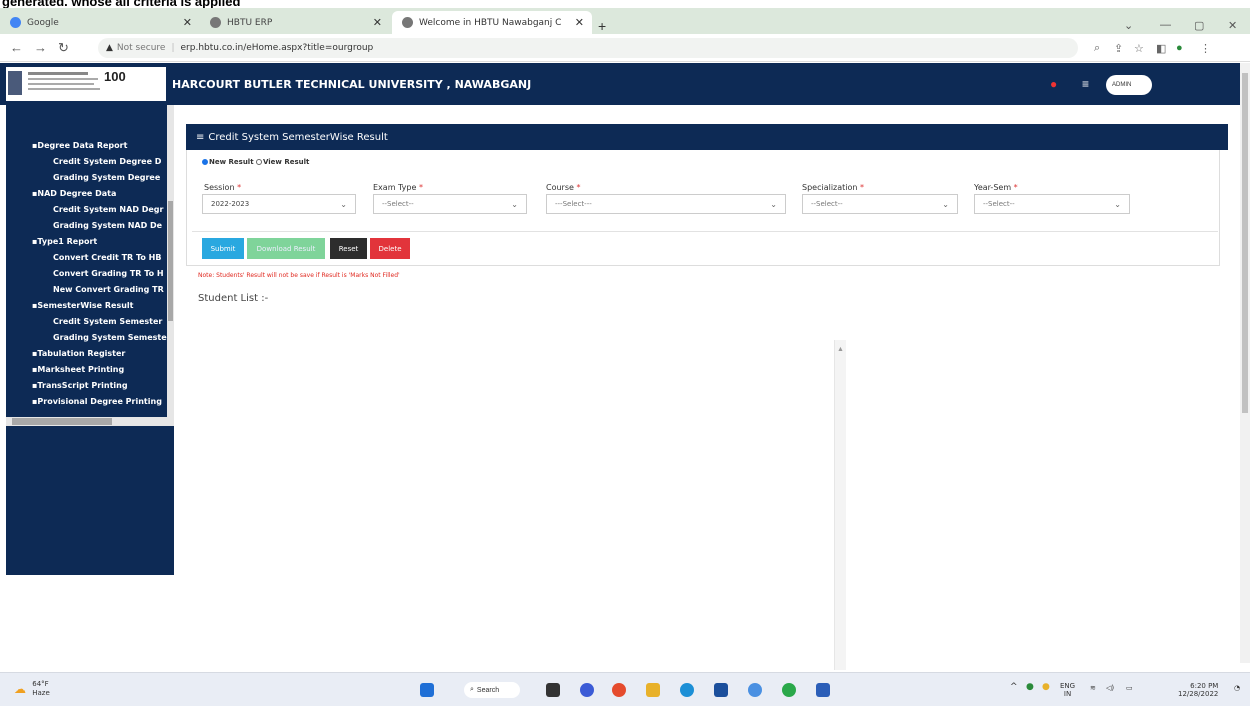 The width and height of the screenshot is (1250, 706). Describe the element at coordinates (200, 137) in the screenshot. I see `list-icon: ≡` at that location.